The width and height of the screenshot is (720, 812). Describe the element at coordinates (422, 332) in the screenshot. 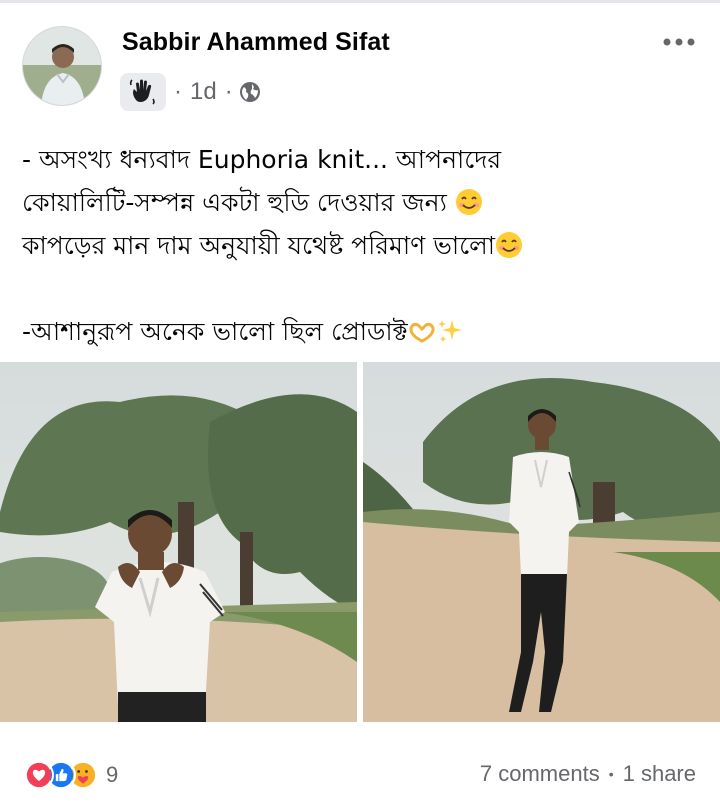

I see `heart-hands-emoji-icon` at that location.